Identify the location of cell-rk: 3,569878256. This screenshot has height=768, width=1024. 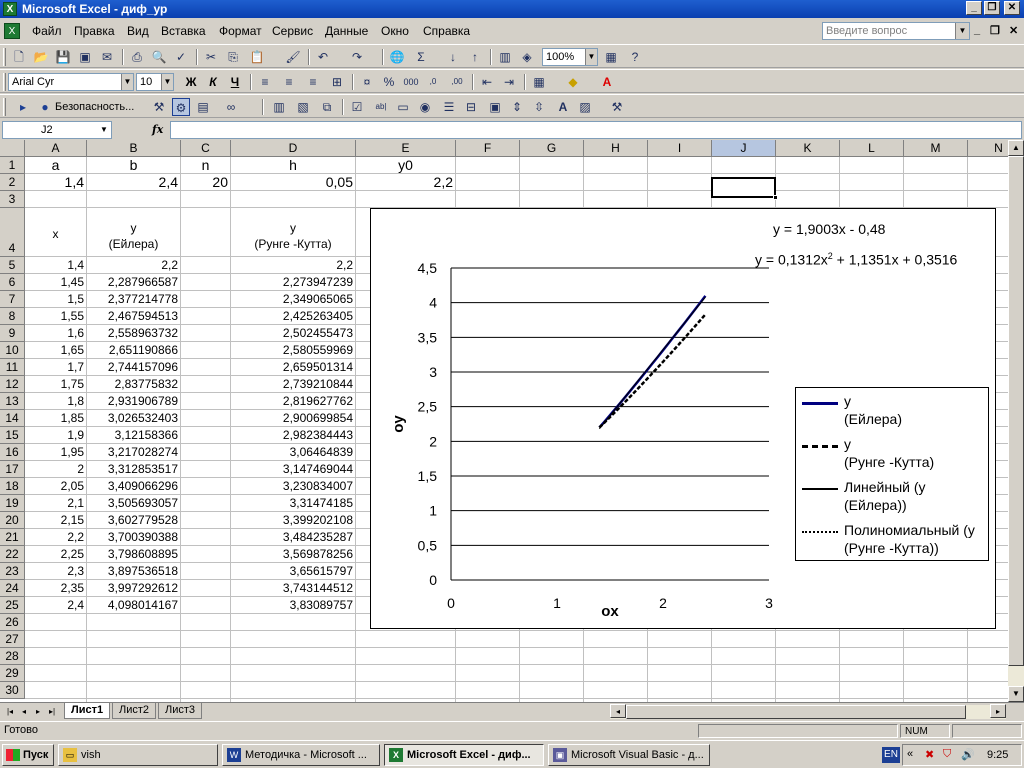
(293, 554).